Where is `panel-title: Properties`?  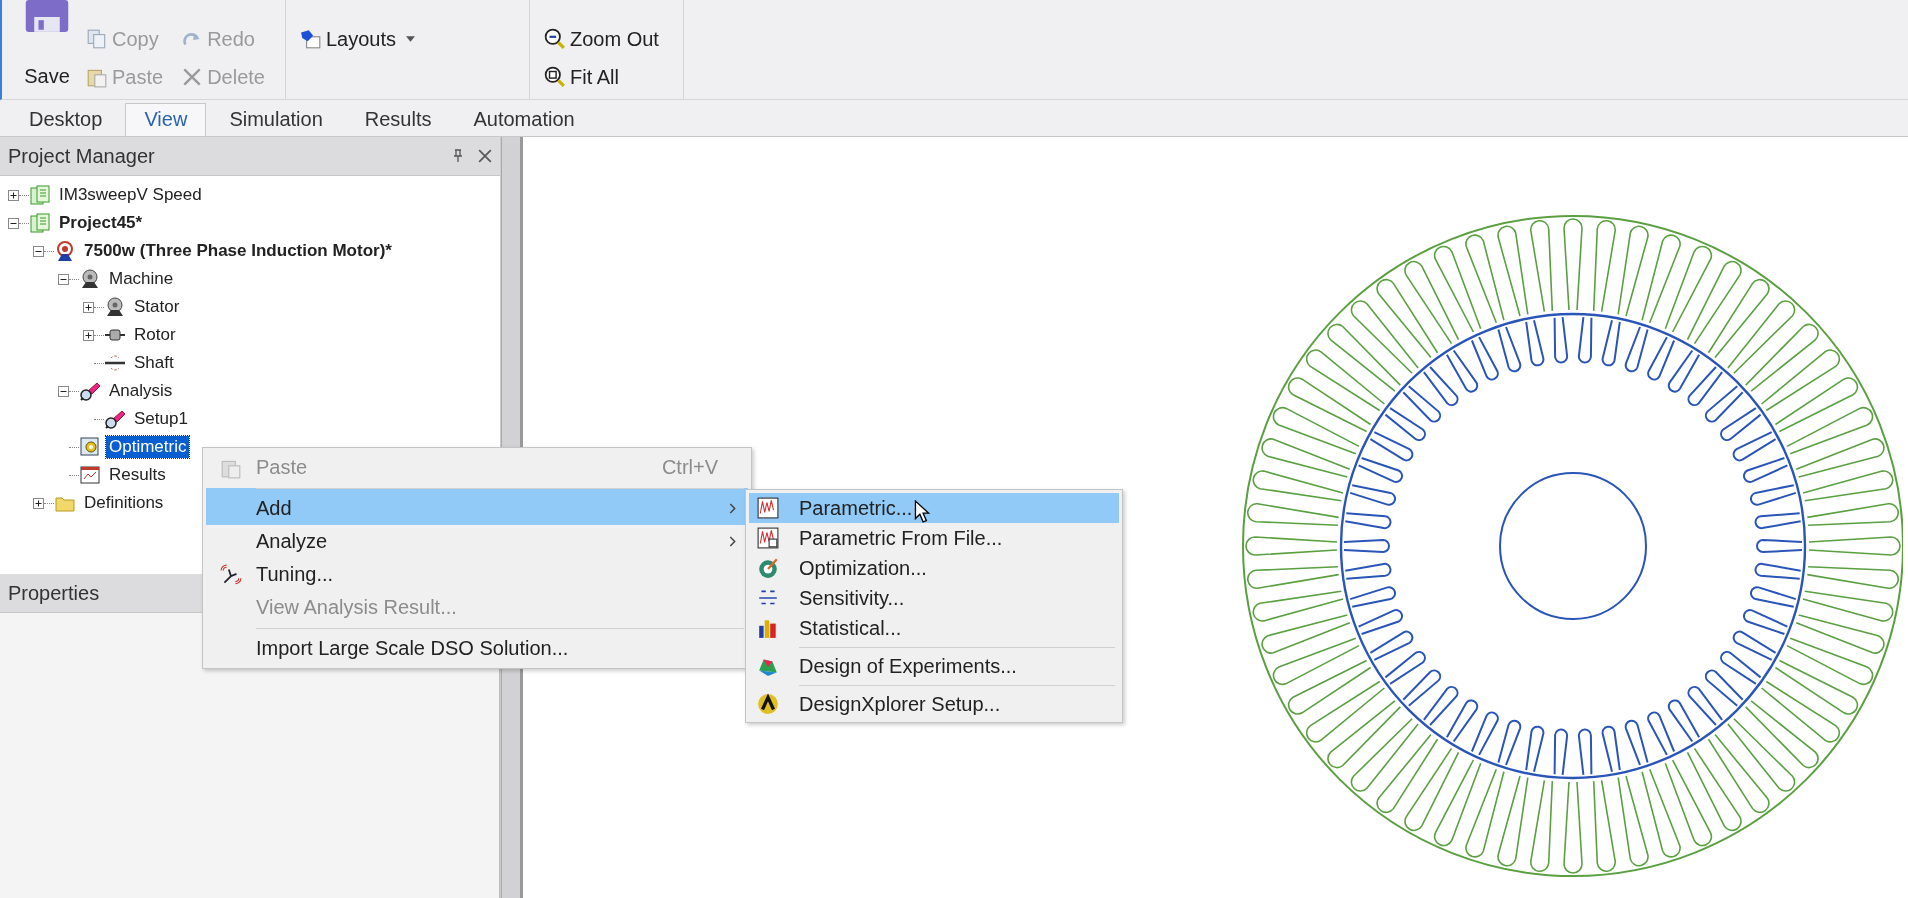
panel-title: Properties is located at coordinates (54, 593).